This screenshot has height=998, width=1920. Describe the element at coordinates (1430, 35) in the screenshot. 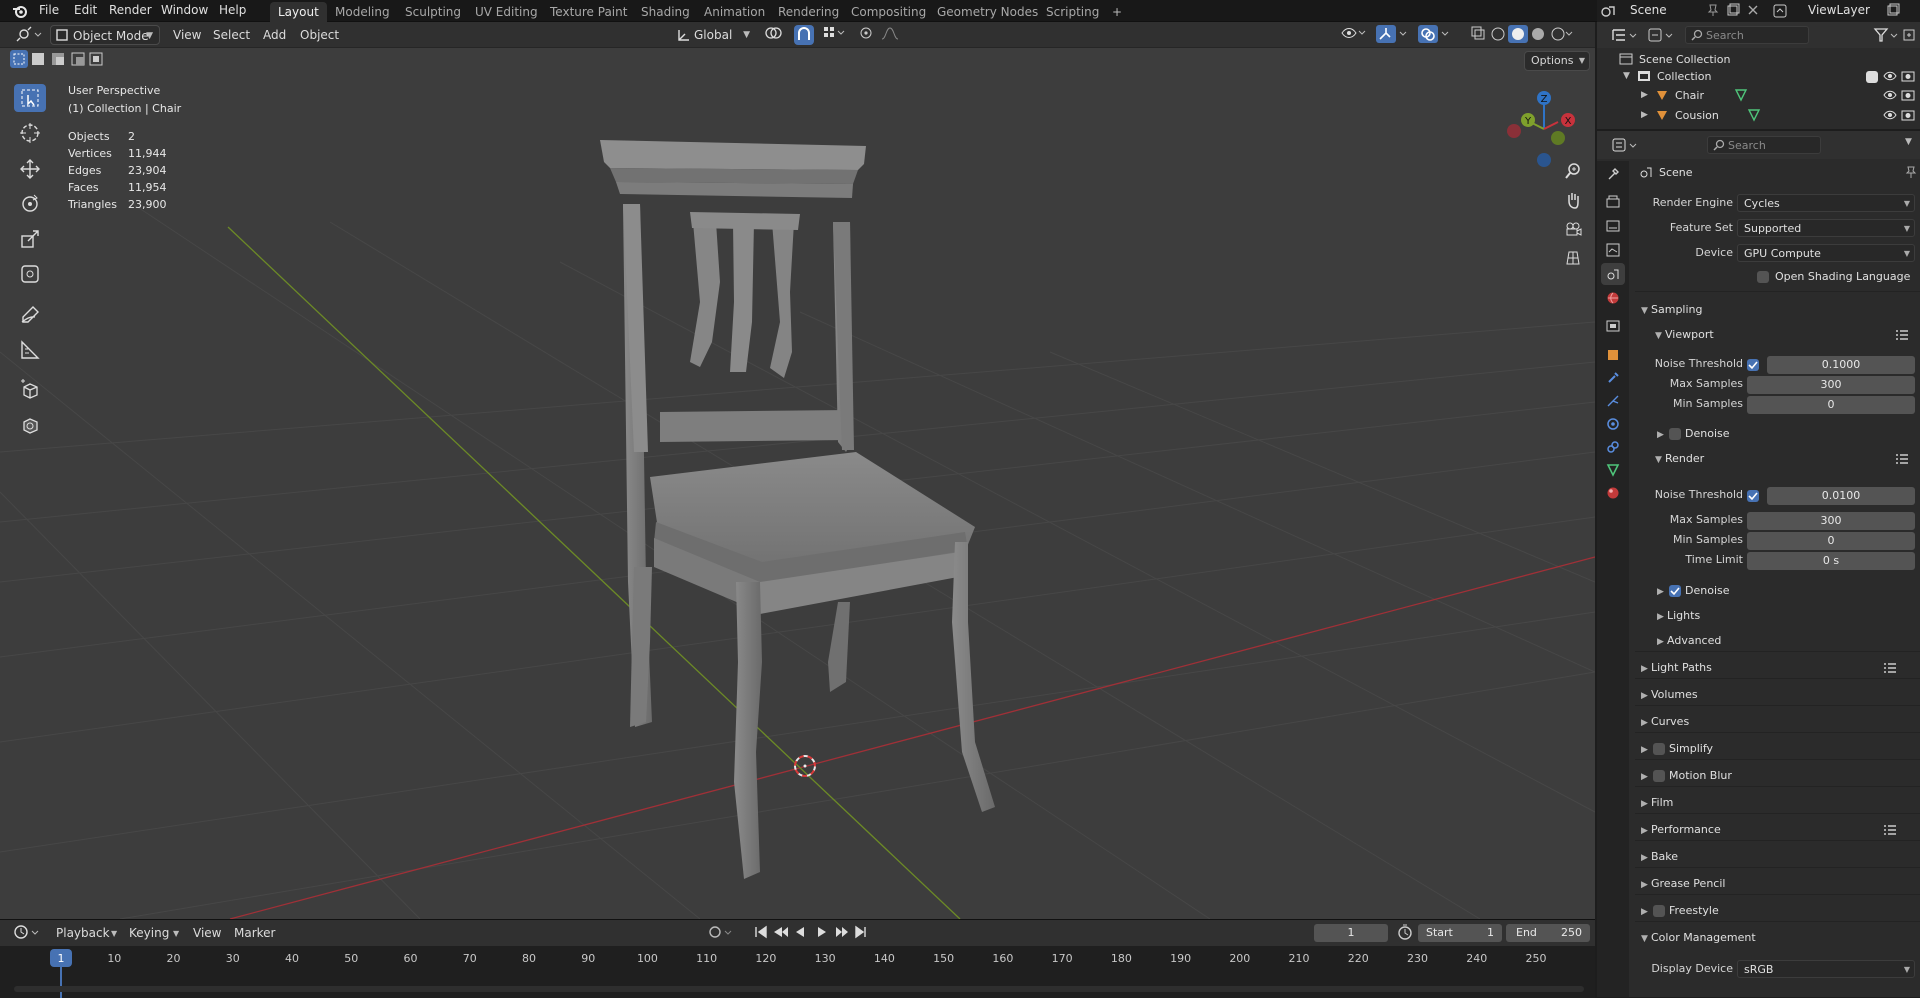

I see `overlays-toggle-icon` at that location.